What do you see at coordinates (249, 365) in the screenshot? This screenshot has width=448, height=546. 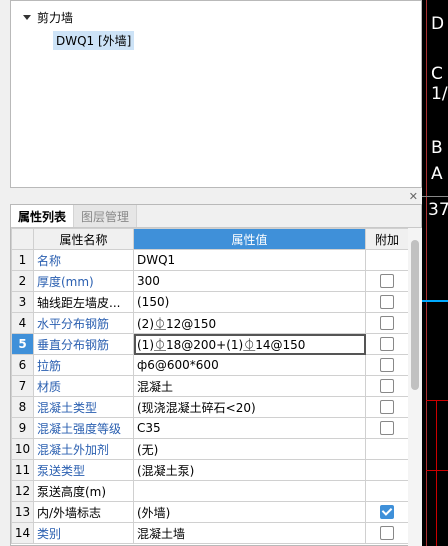 I see `property-value: ф6@600*600` at bounding box center [249, 365].